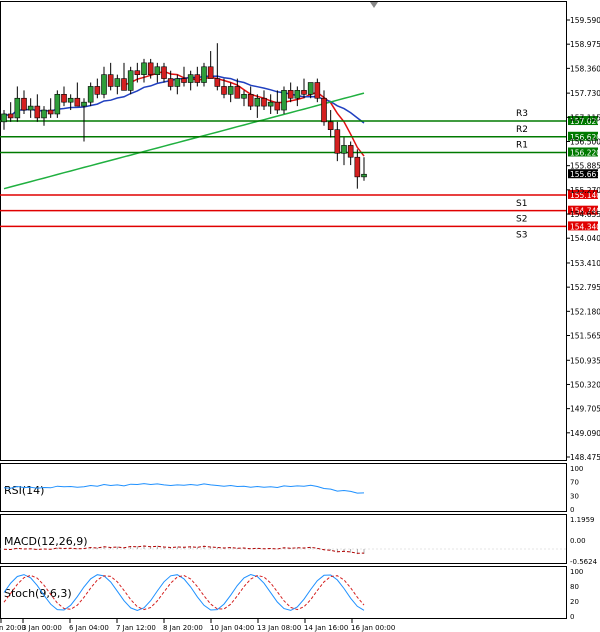 The height and width of the screenshot is (632, 600). I want to click on level-label: R3, so click(522, 114).